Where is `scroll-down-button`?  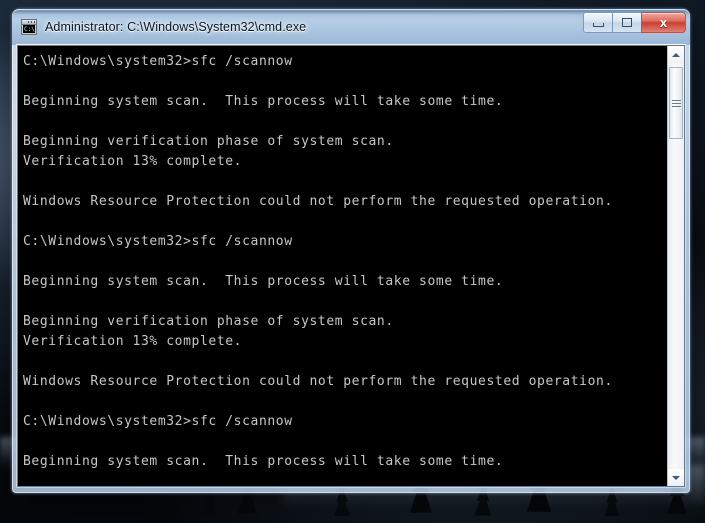
scroll-down-button is located at coordinates (676, 477).